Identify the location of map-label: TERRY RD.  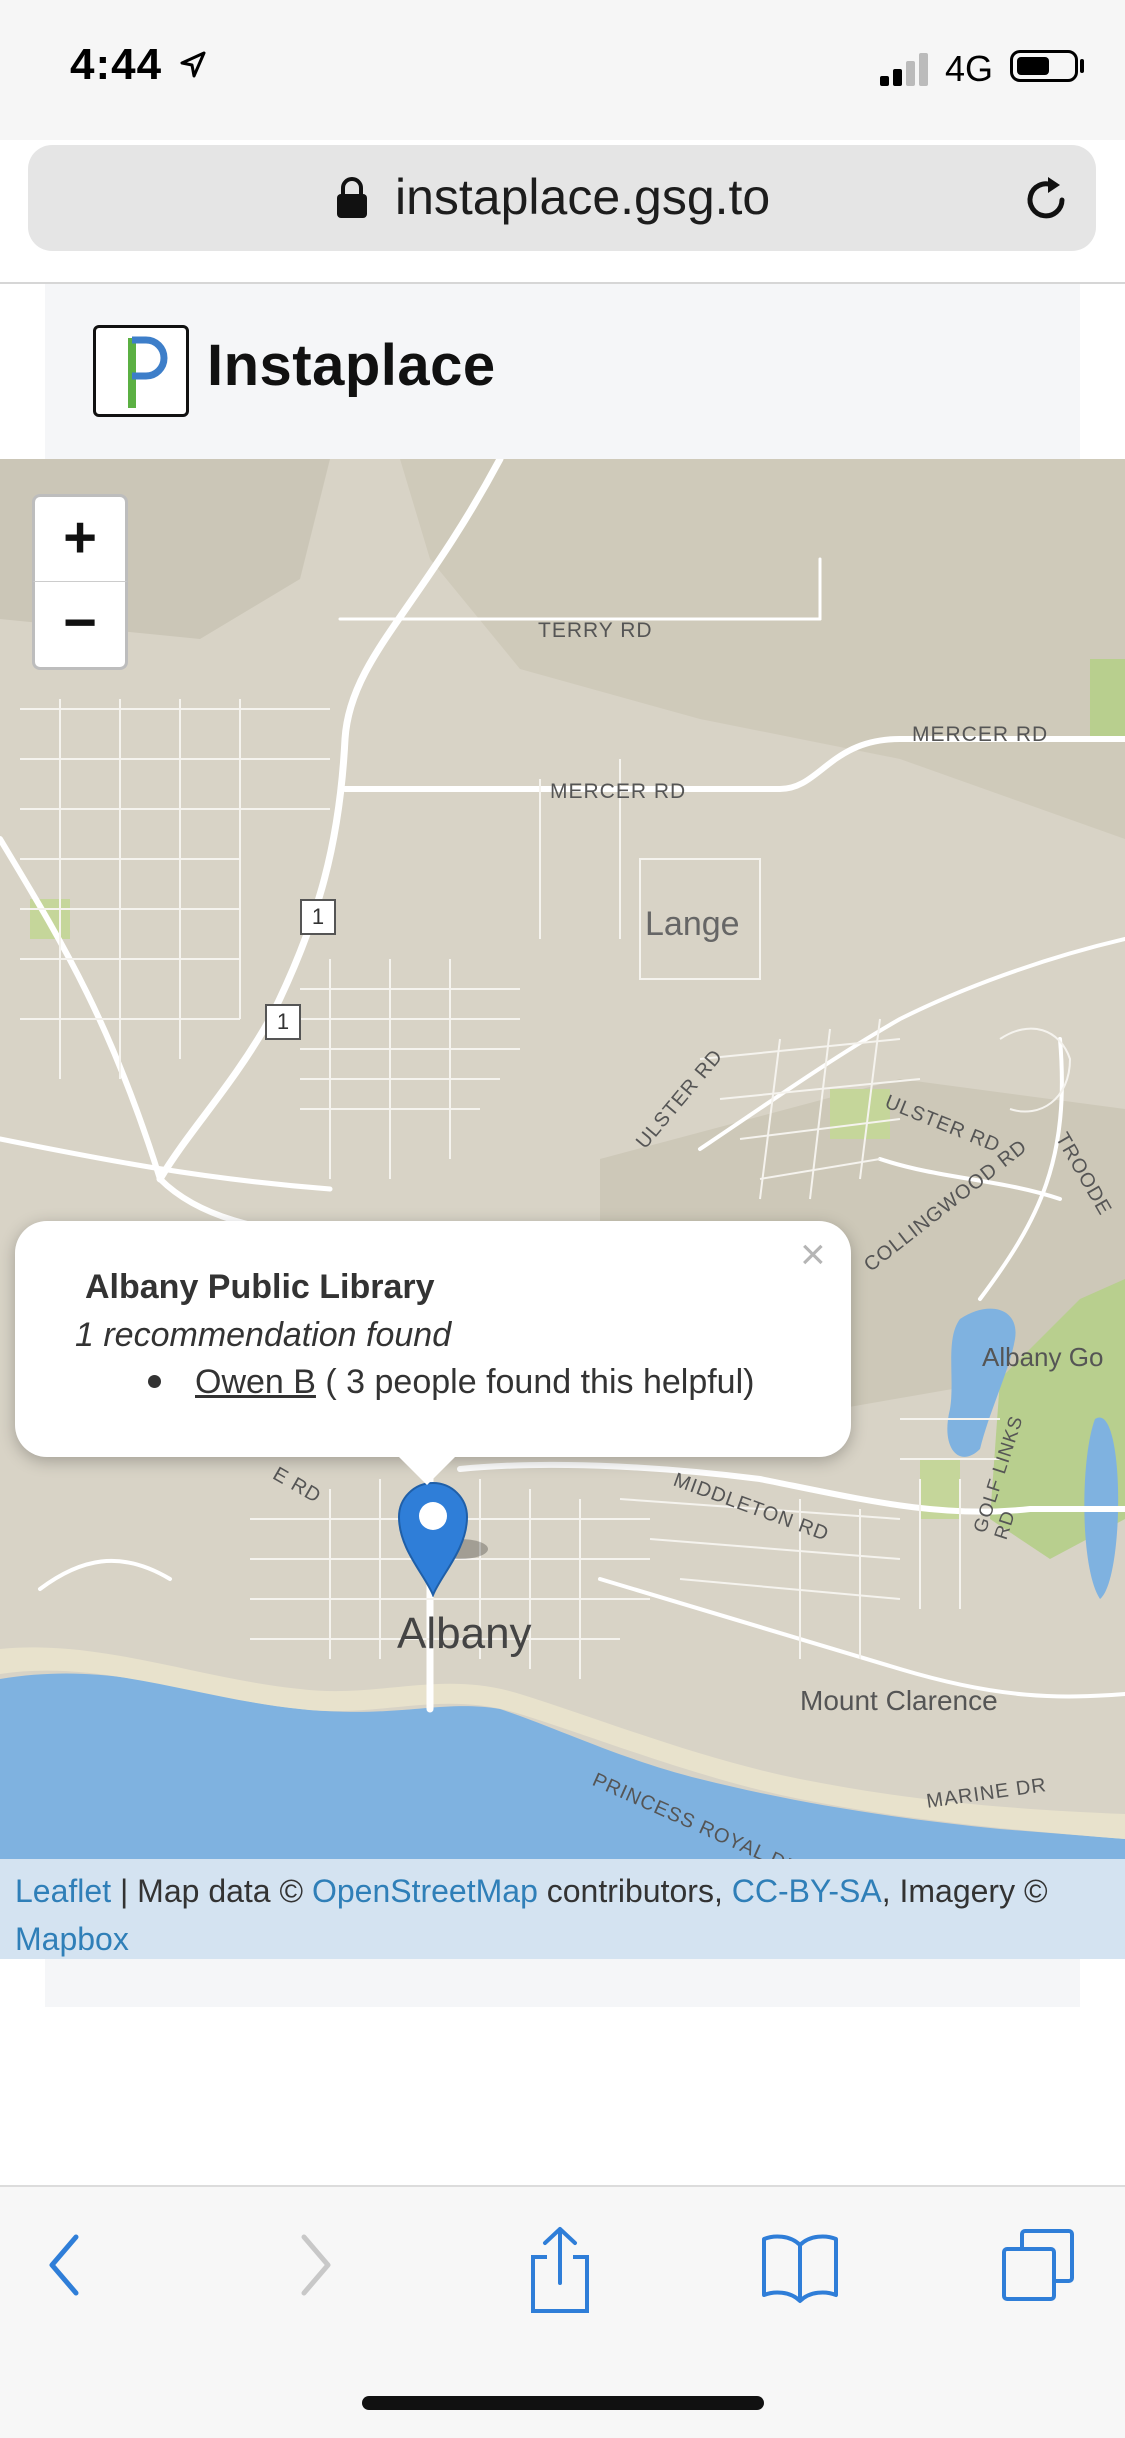
(595, 630).